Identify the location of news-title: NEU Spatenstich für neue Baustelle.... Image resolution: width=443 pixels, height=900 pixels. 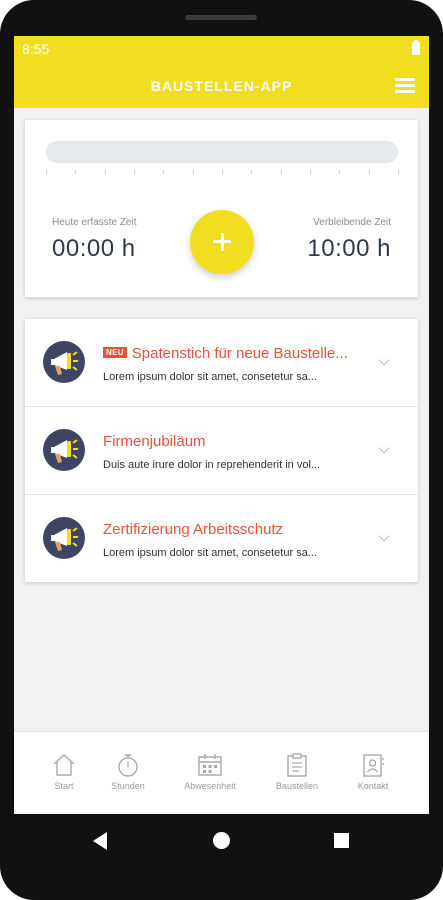
(235, 353).